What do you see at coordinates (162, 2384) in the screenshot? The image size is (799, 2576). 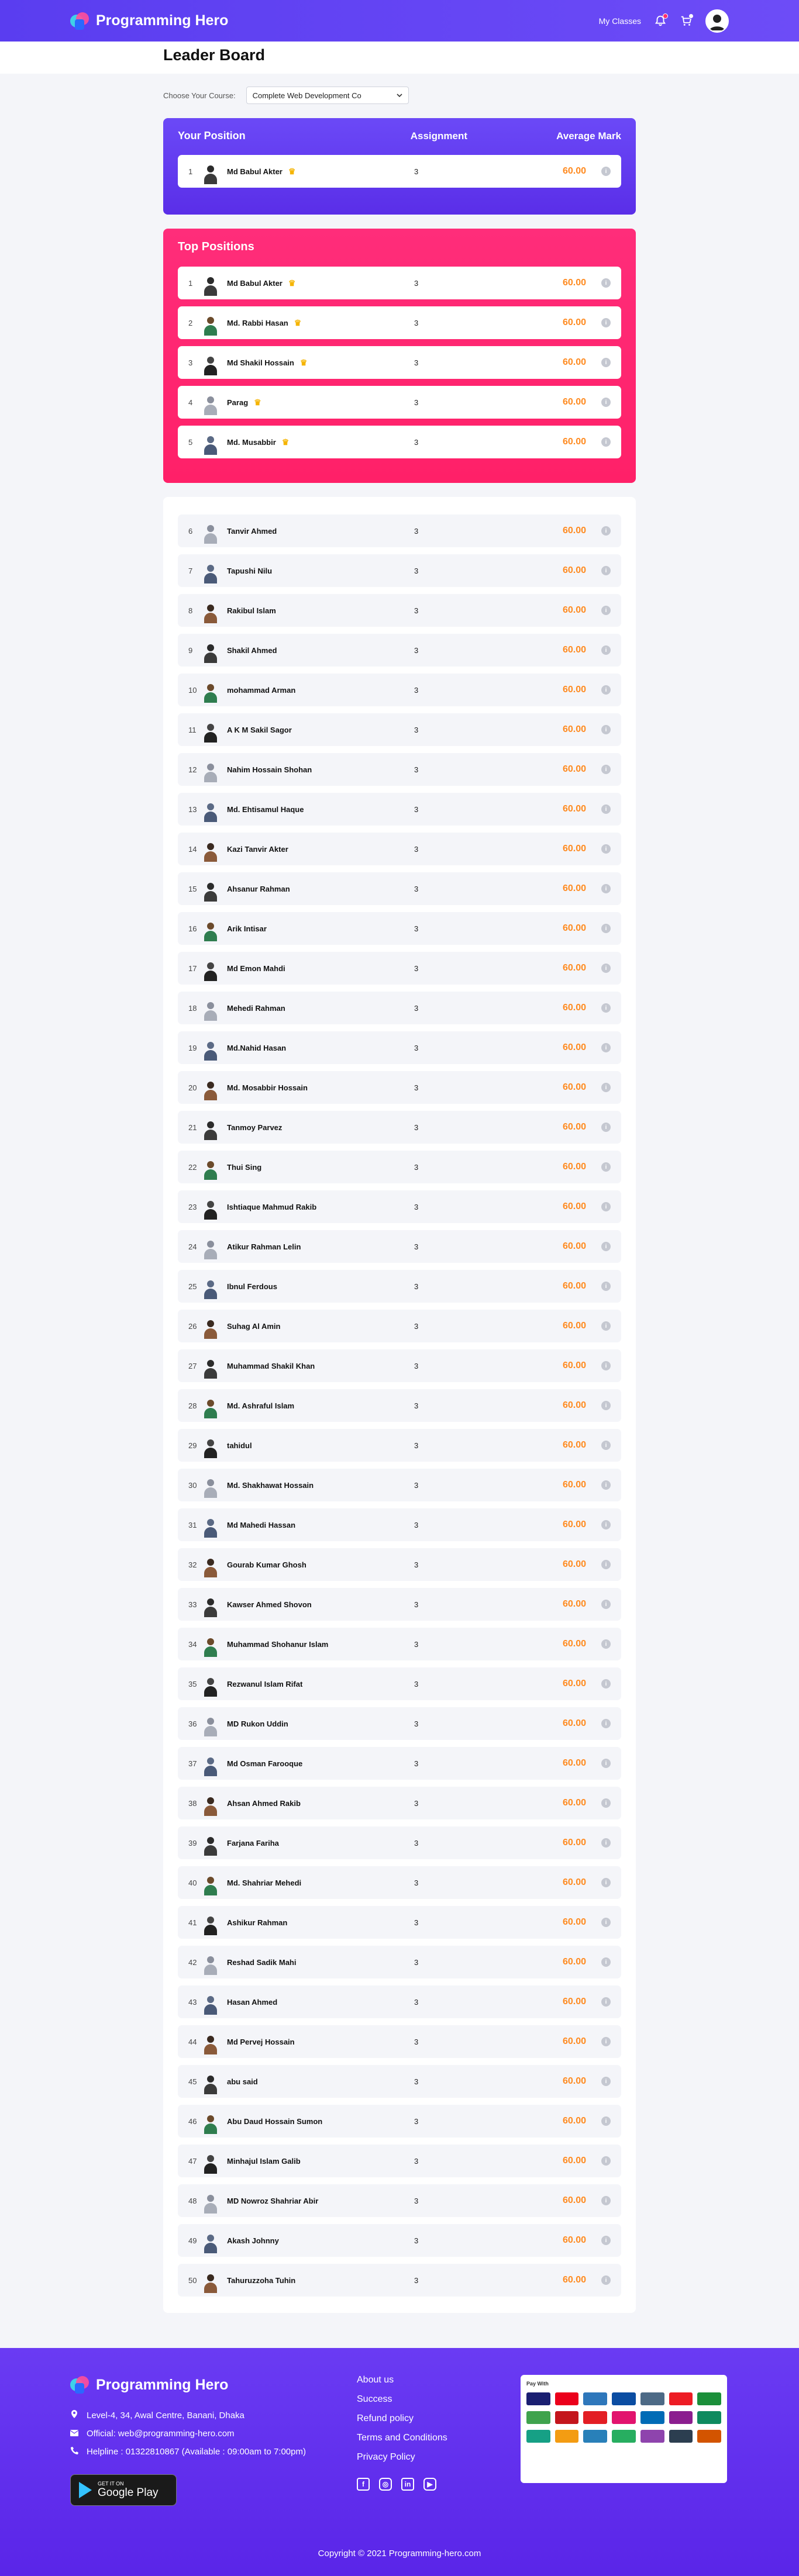 I see `footer-brand-name: Programming Hero` at bounding box center [162, 2384].